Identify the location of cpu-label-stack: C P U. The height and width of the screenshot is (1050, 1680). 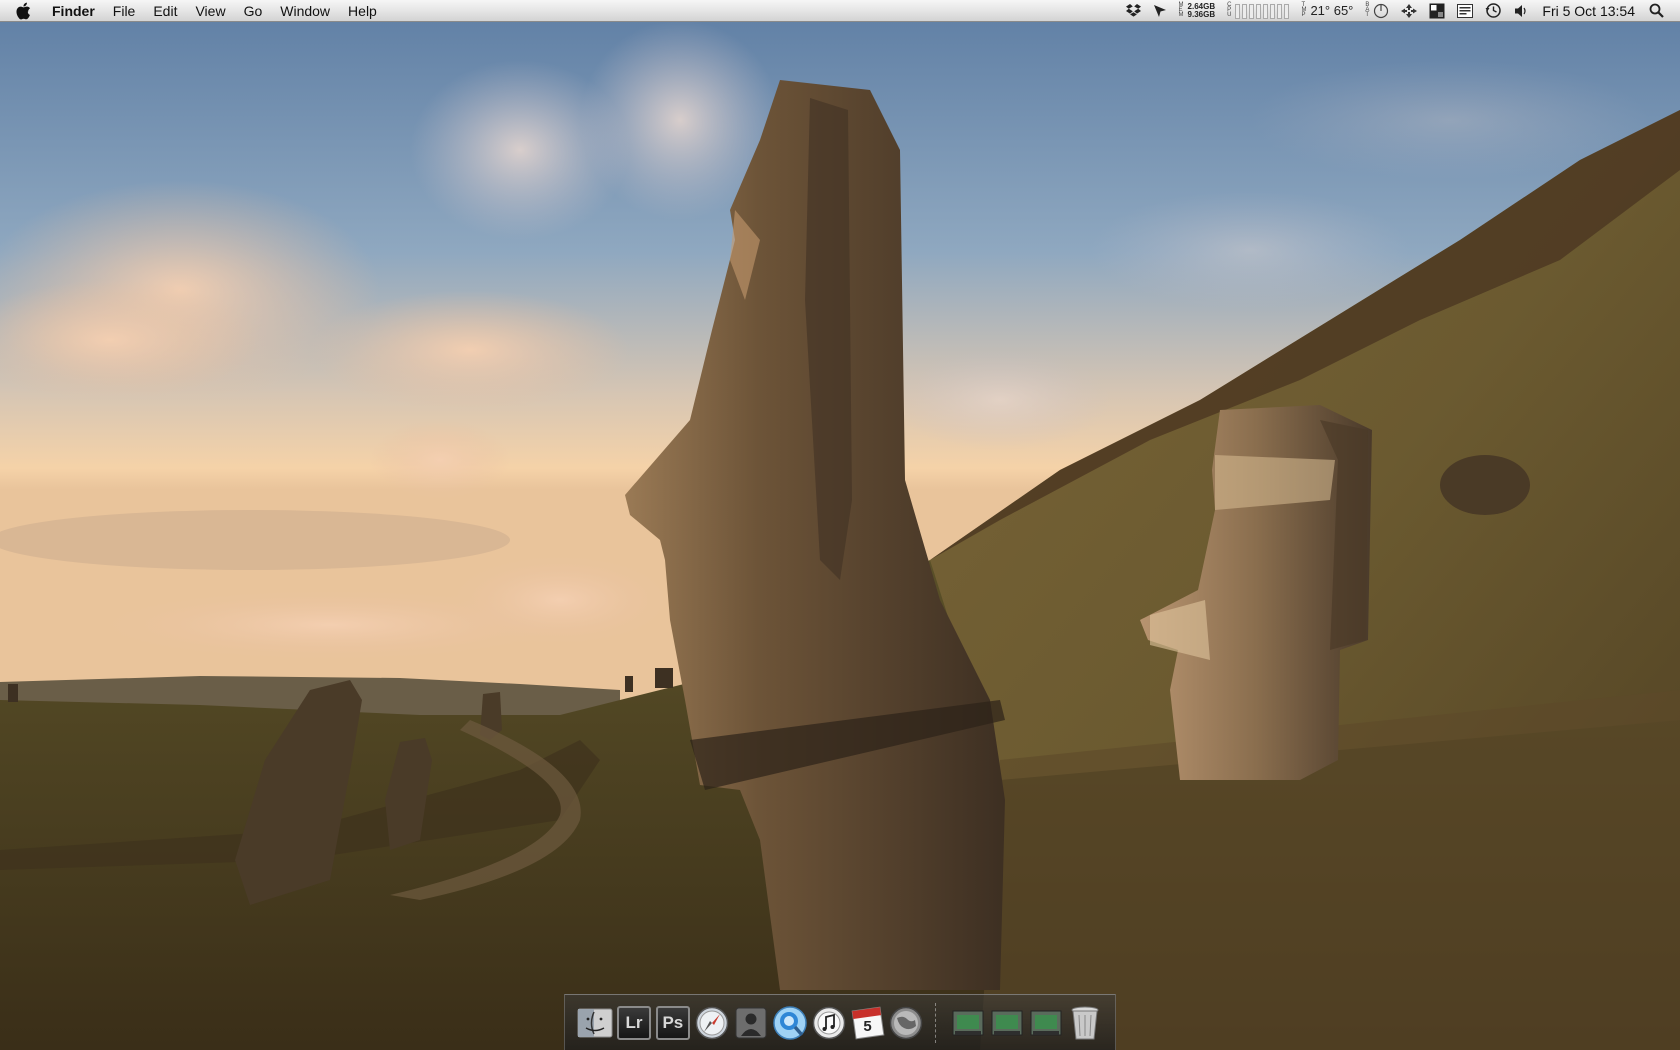
(1229, 10).